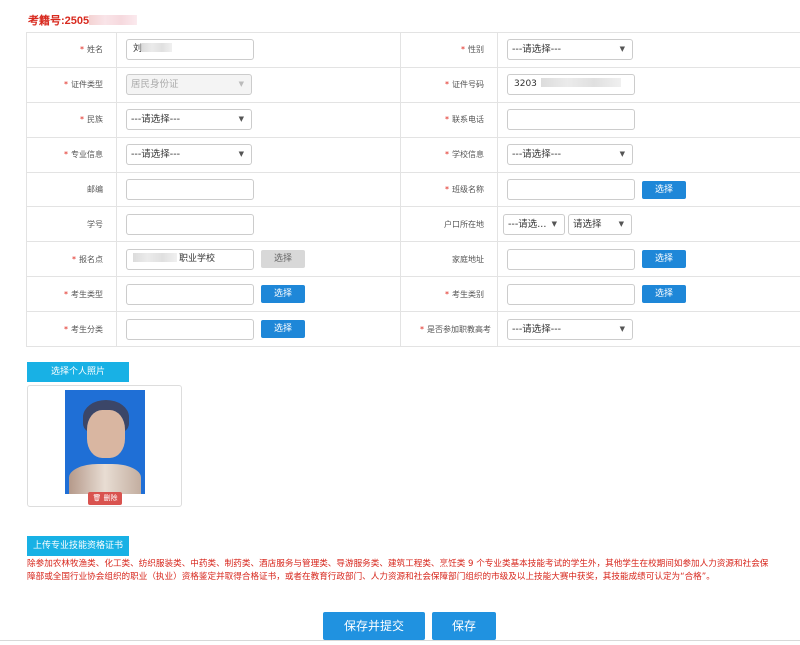 This screenshot has width=800, height=645. Describe the element at coordinates (570, 155) in the screenshot. I see `school-select: ---请选择--- ▼` at that location.